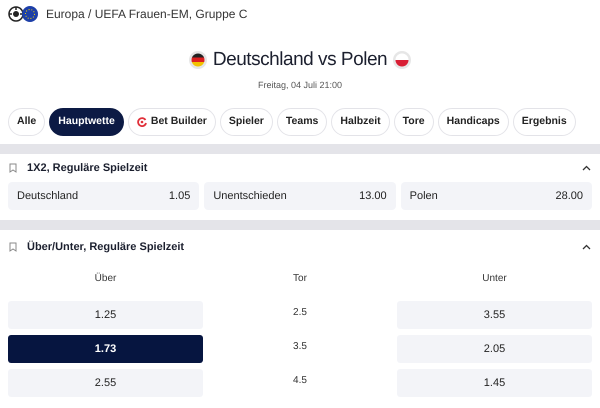  What do you see at coordinates (300, 347) in the screenshot?
I see `goal-line: 3.5` at bounding box center [300, 347].